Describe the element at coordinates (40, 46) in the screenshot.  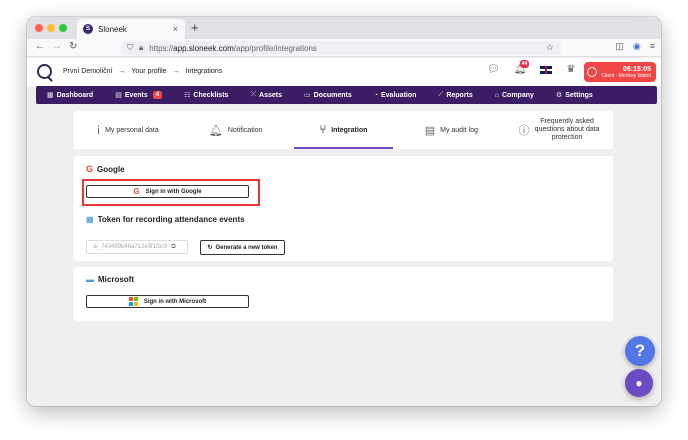
I see `back-arrow-icon: ←` at that location.